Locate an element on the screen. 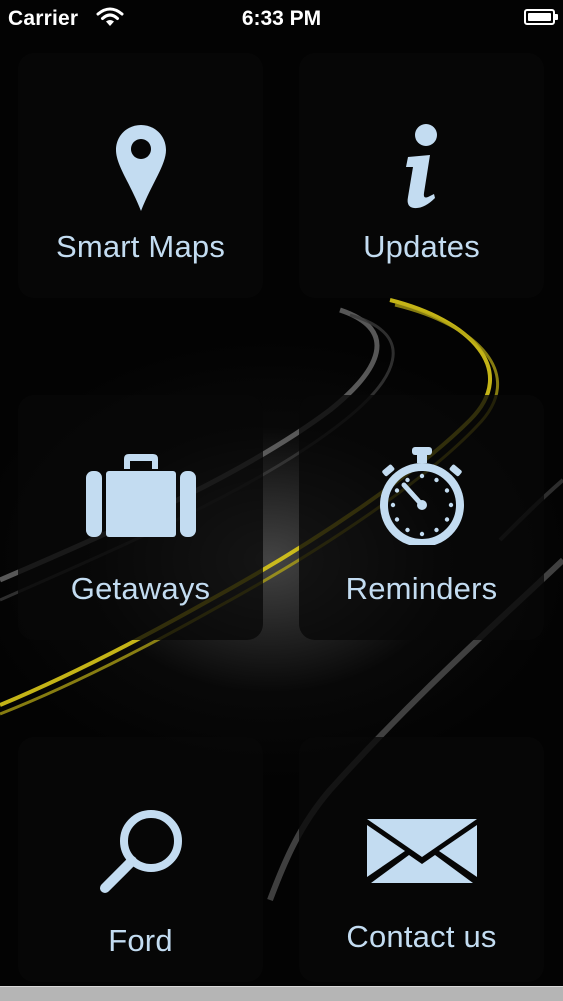 The height and width of the screenshot is (1001, 563). status-bar: Carrier 6:33 PM is located at coordinates (281, 19).